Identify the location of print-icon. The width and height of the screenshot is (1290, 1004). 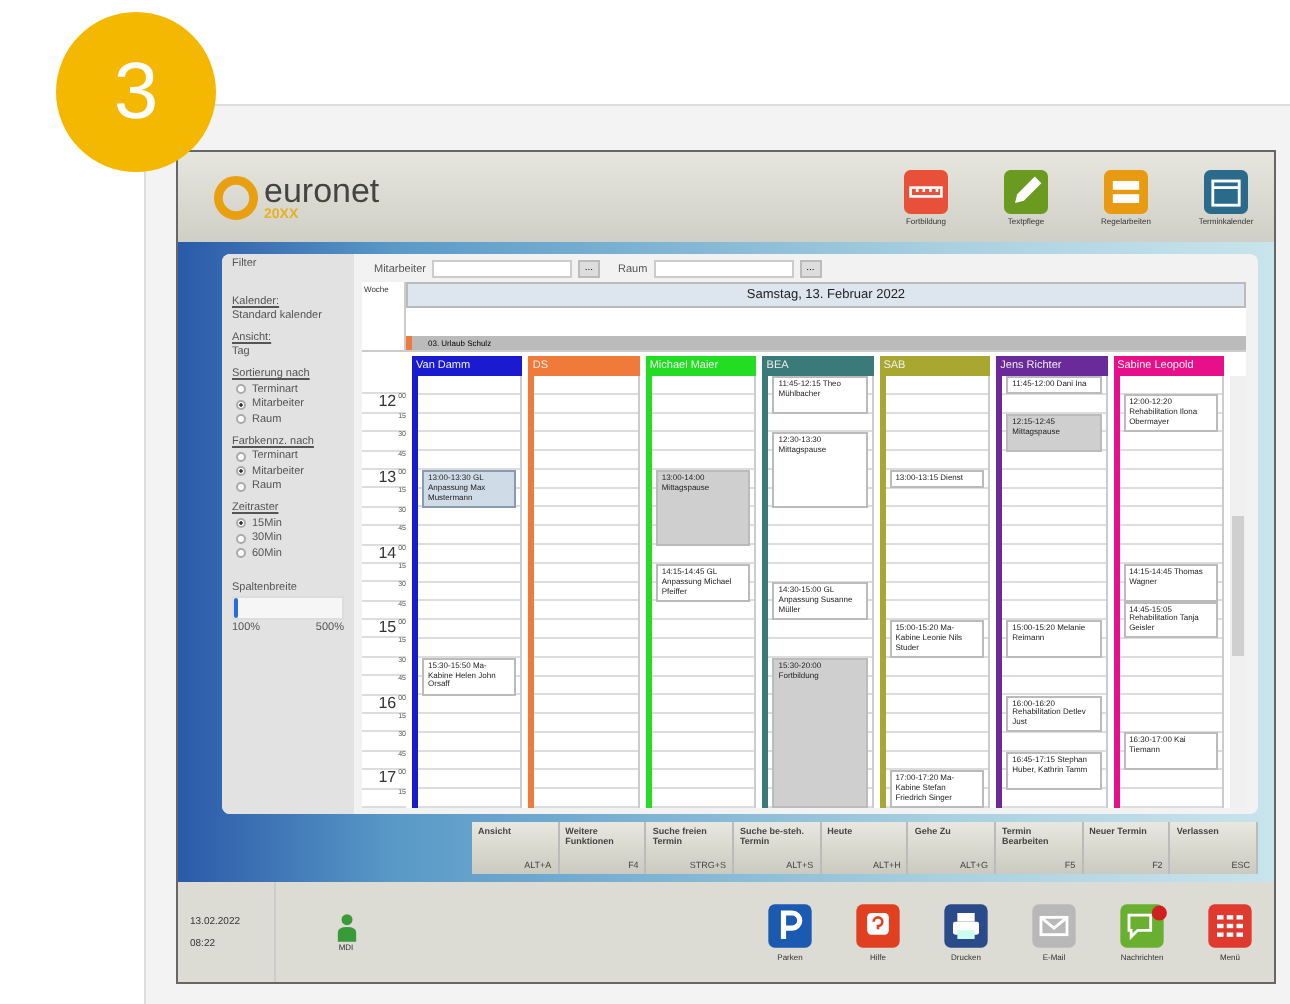
(966, 925).